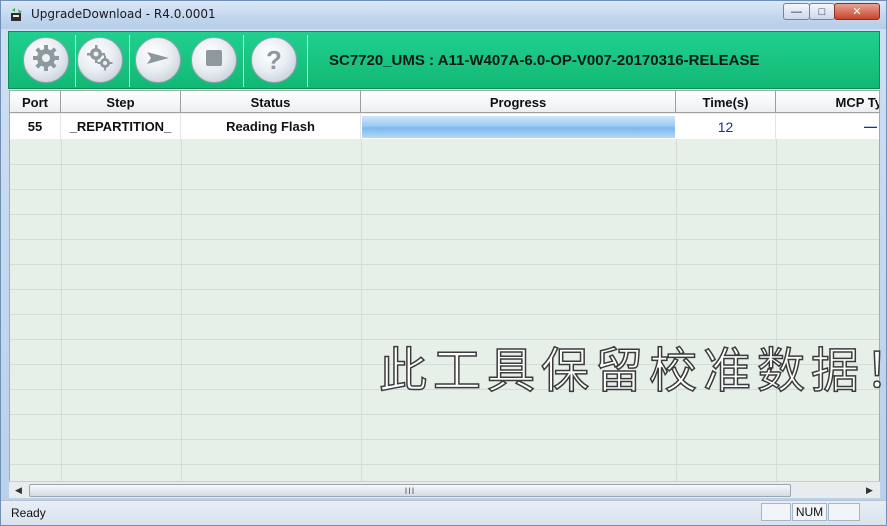 This screenshot has width=887, height=526. I want to click on help-icon: ?, so click(274, 59).